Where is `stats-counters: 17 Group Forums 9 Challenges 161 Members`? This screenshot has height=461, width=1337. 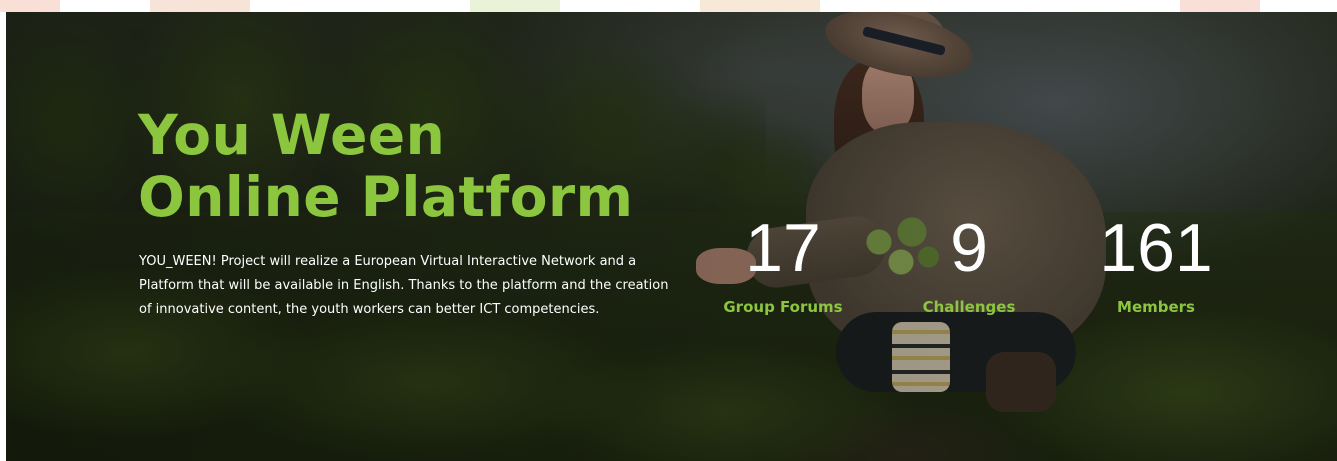
stats-counters: 17 Group Forums 9 Challenges 161 Members is located at coordinates (986, 273).